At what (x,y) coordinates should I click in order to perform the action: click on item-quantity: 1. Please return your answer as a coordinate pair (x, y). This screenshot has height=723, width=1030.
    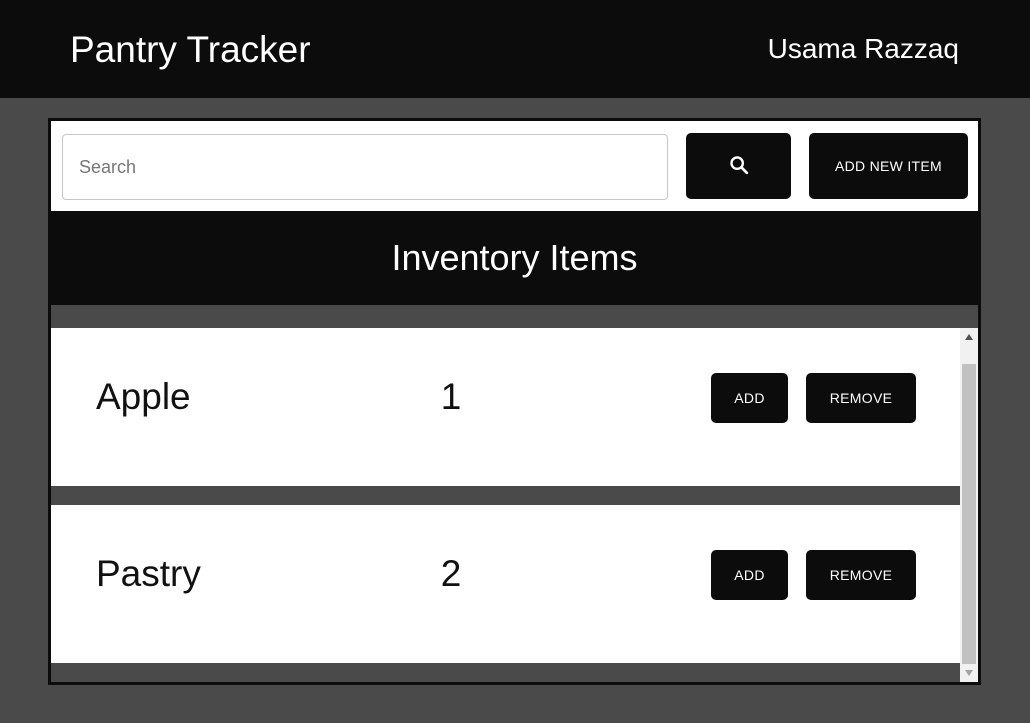
    Looking at the image, I should click on (451, 396).